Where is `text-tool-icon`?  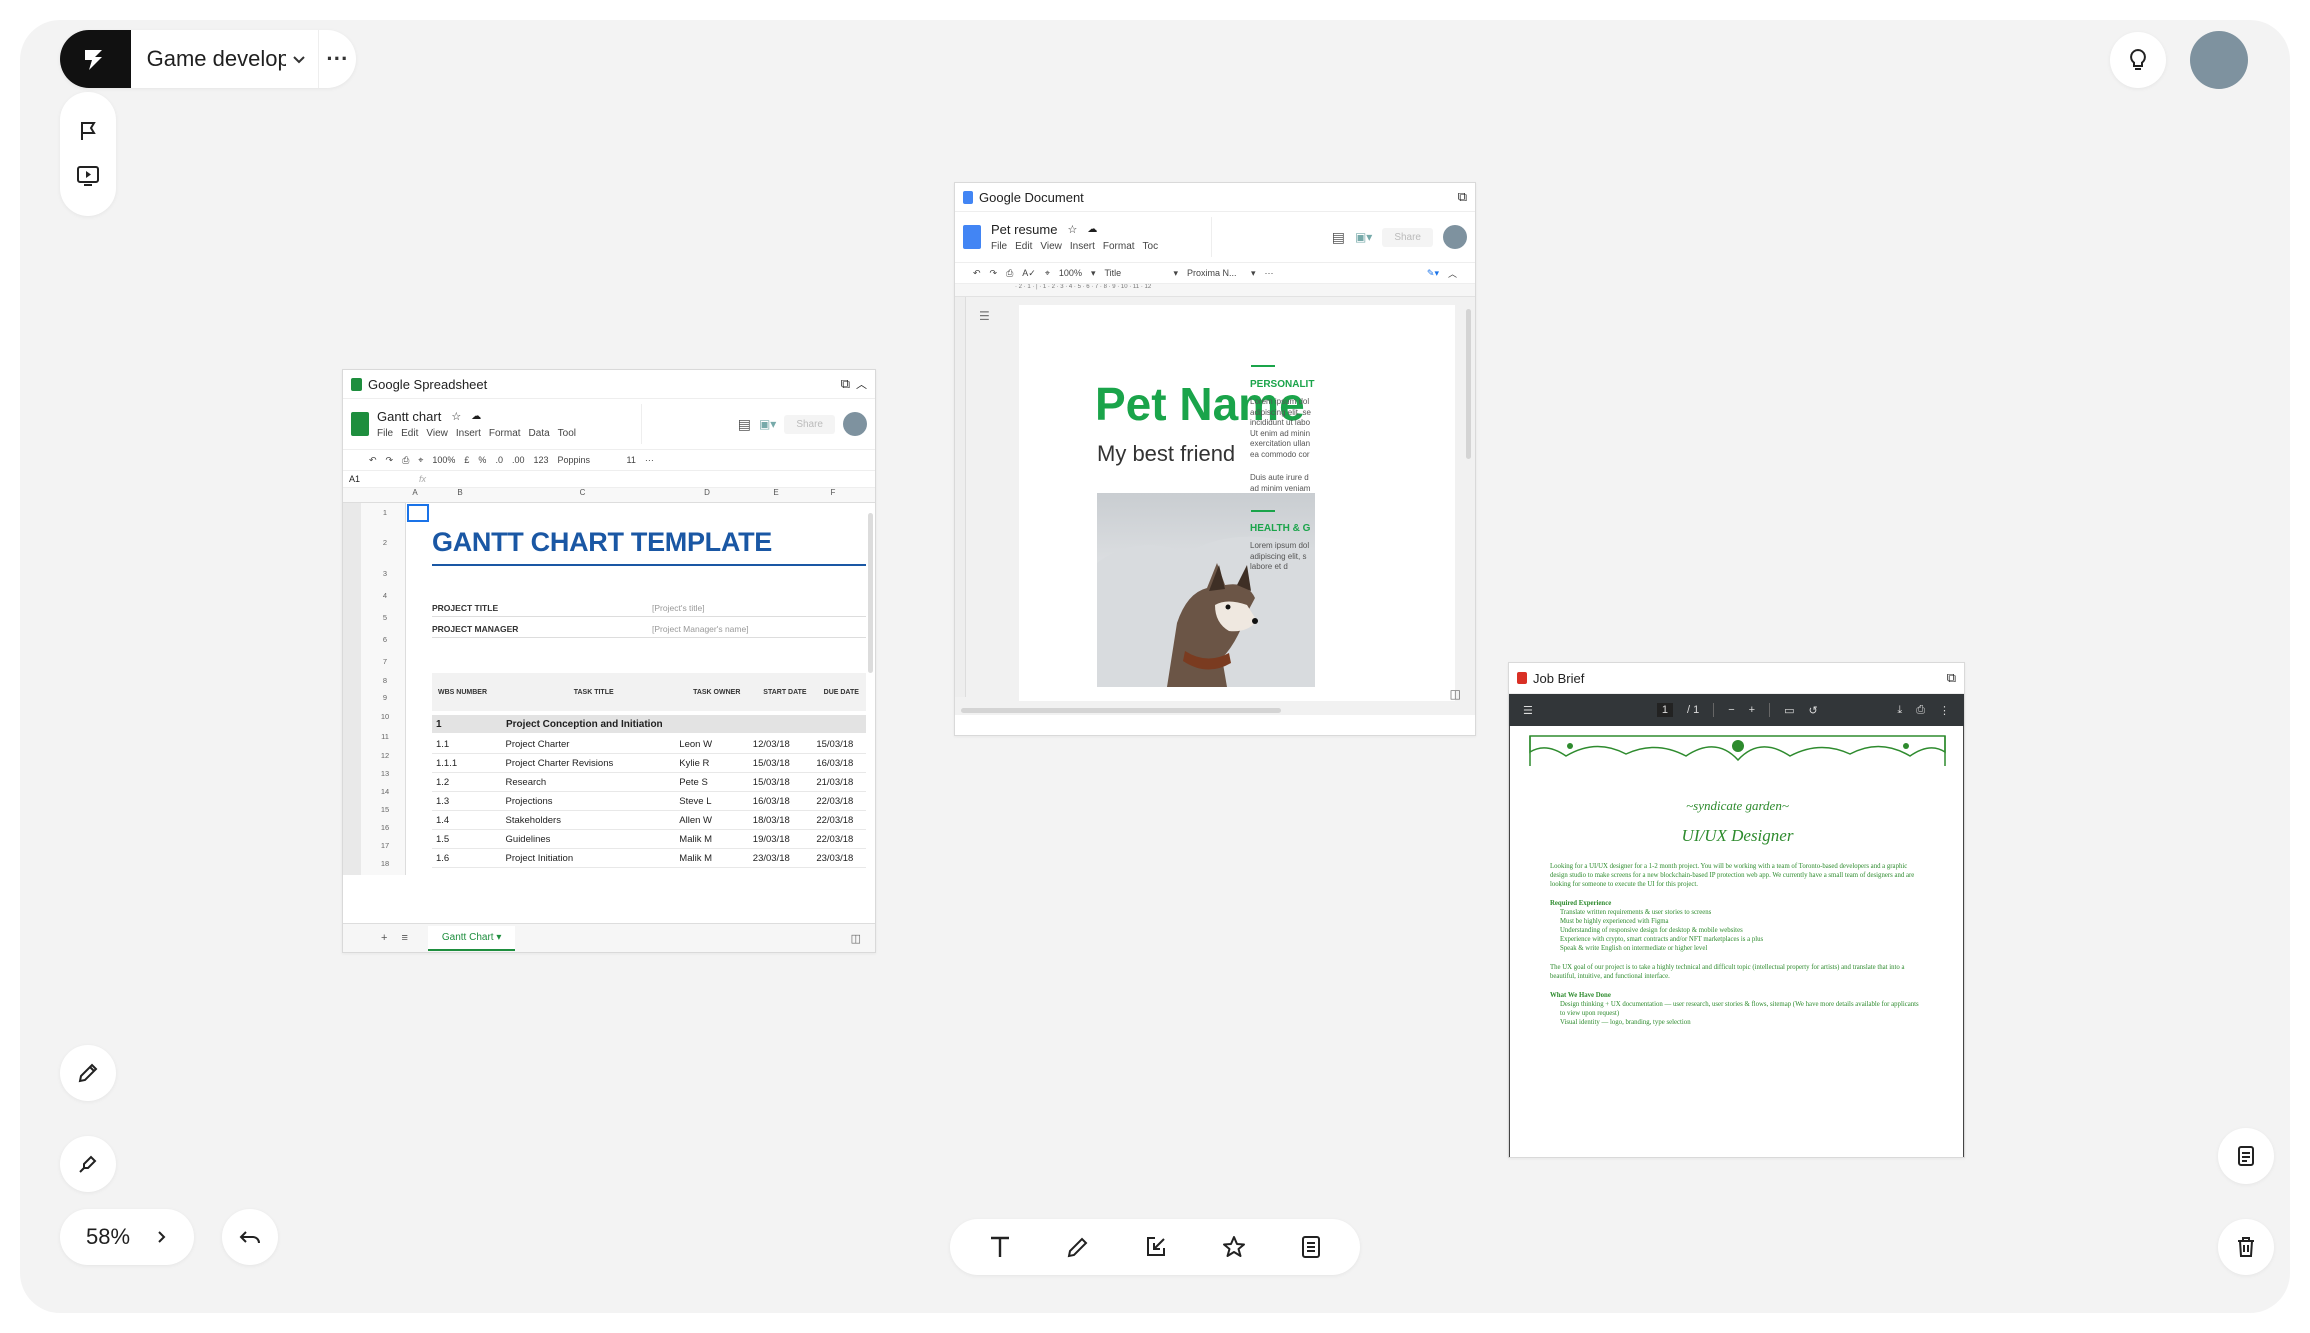
text-tool-icon is located at coordinates (1000, 1247).